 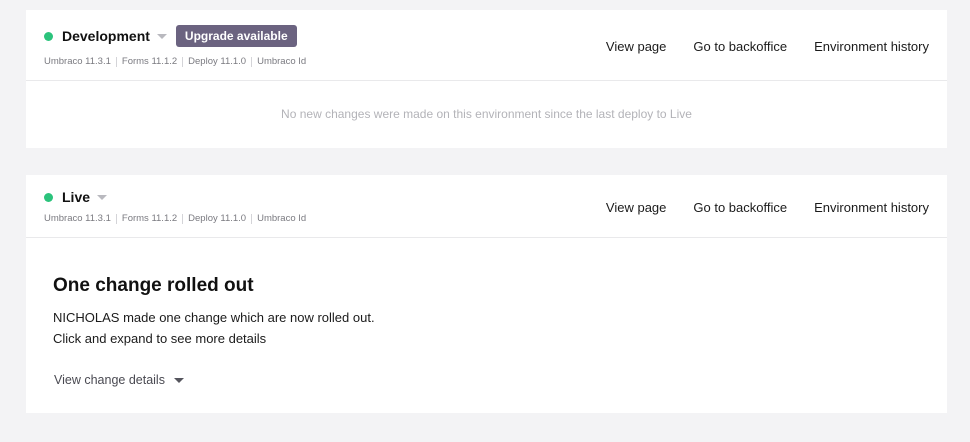 What do you see at coordinates (109, 380) in the screenshot?
I see `view-change-details-label: View change details` at bounding box center [109, 380].